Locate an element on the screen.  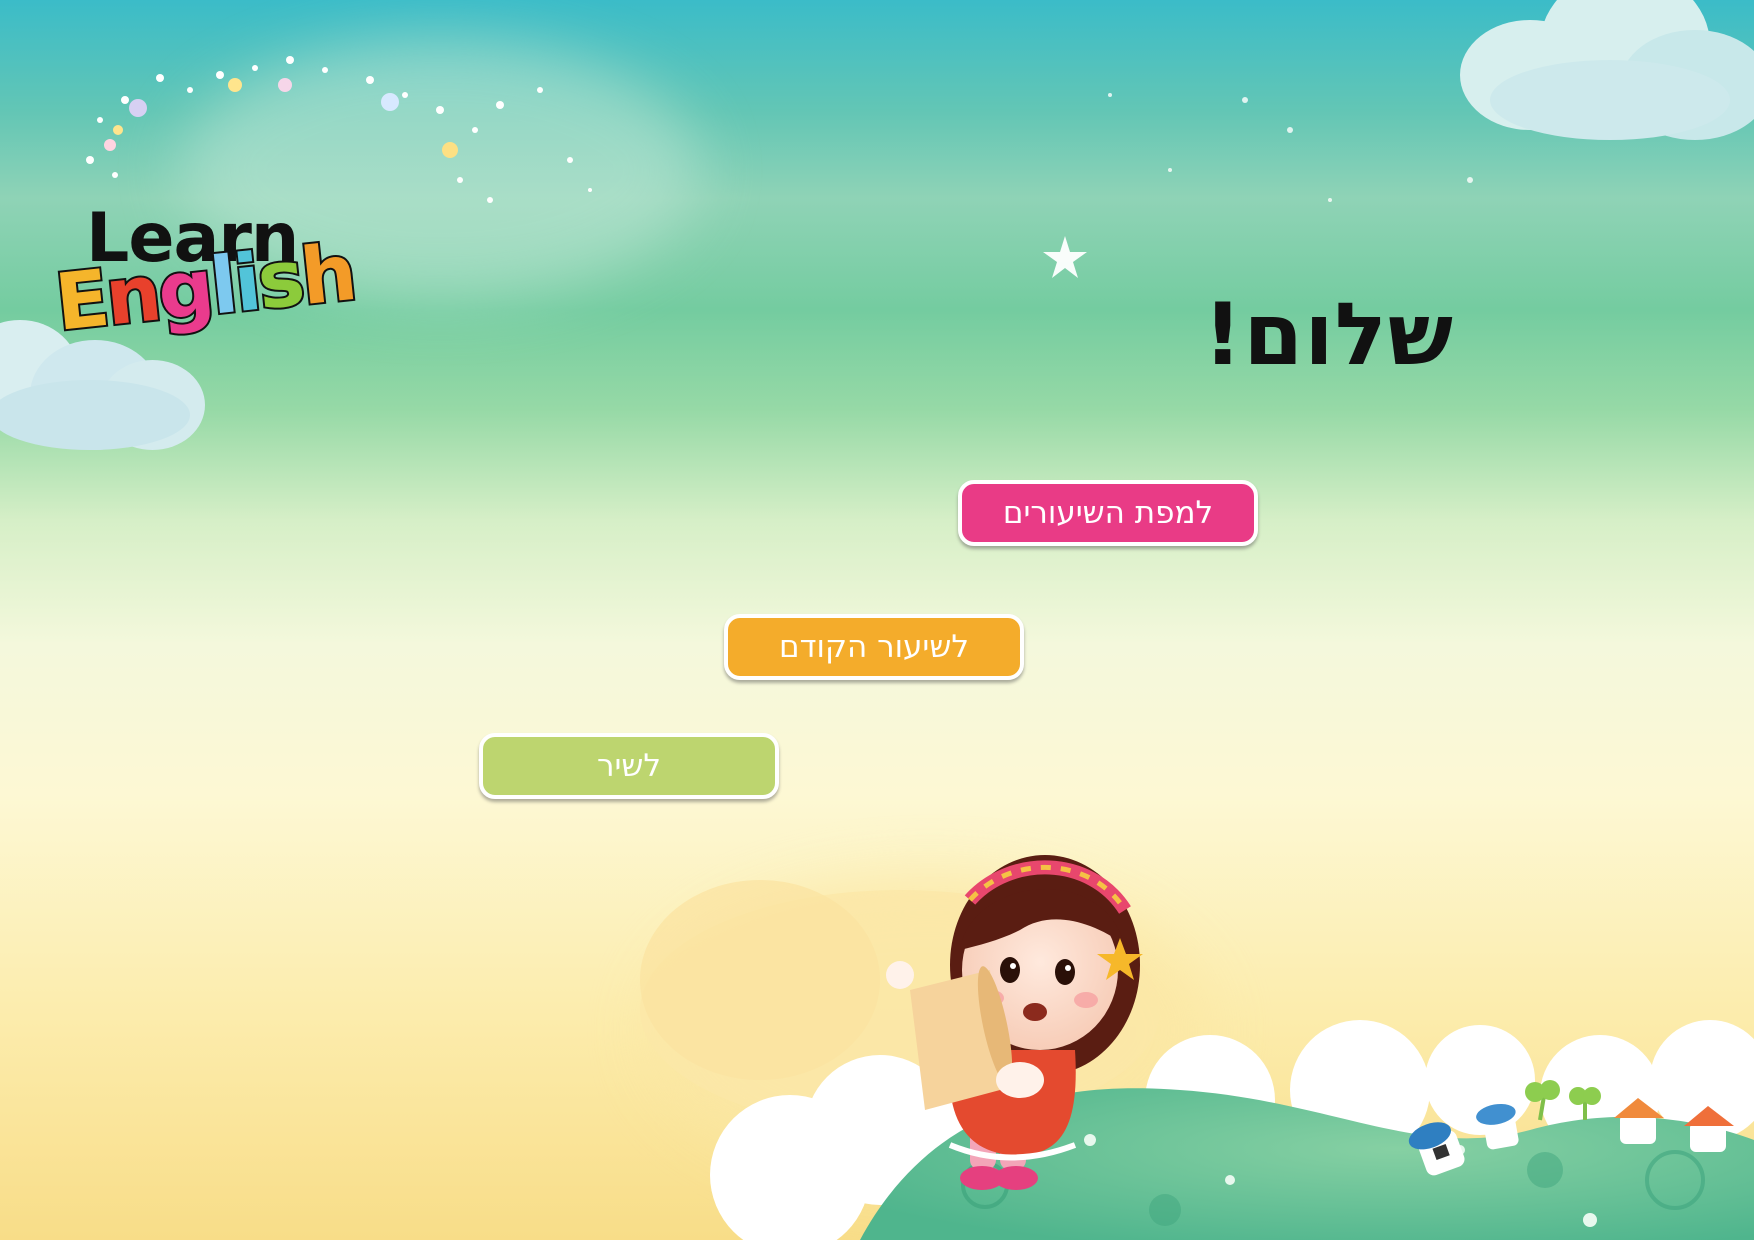
learn-english-logo: Learn English is located at coordinates (218, 290).